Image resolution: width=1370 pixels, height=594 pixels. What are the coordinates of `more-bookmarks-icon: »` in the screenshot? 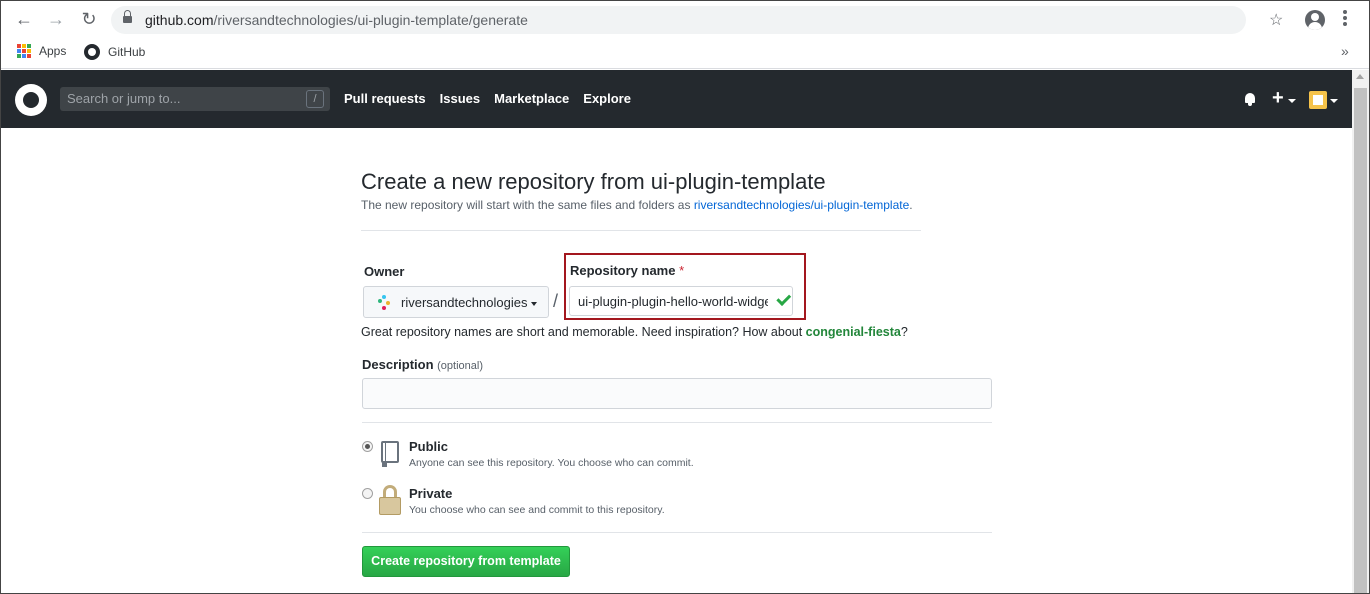 It's located at (1345, 51).